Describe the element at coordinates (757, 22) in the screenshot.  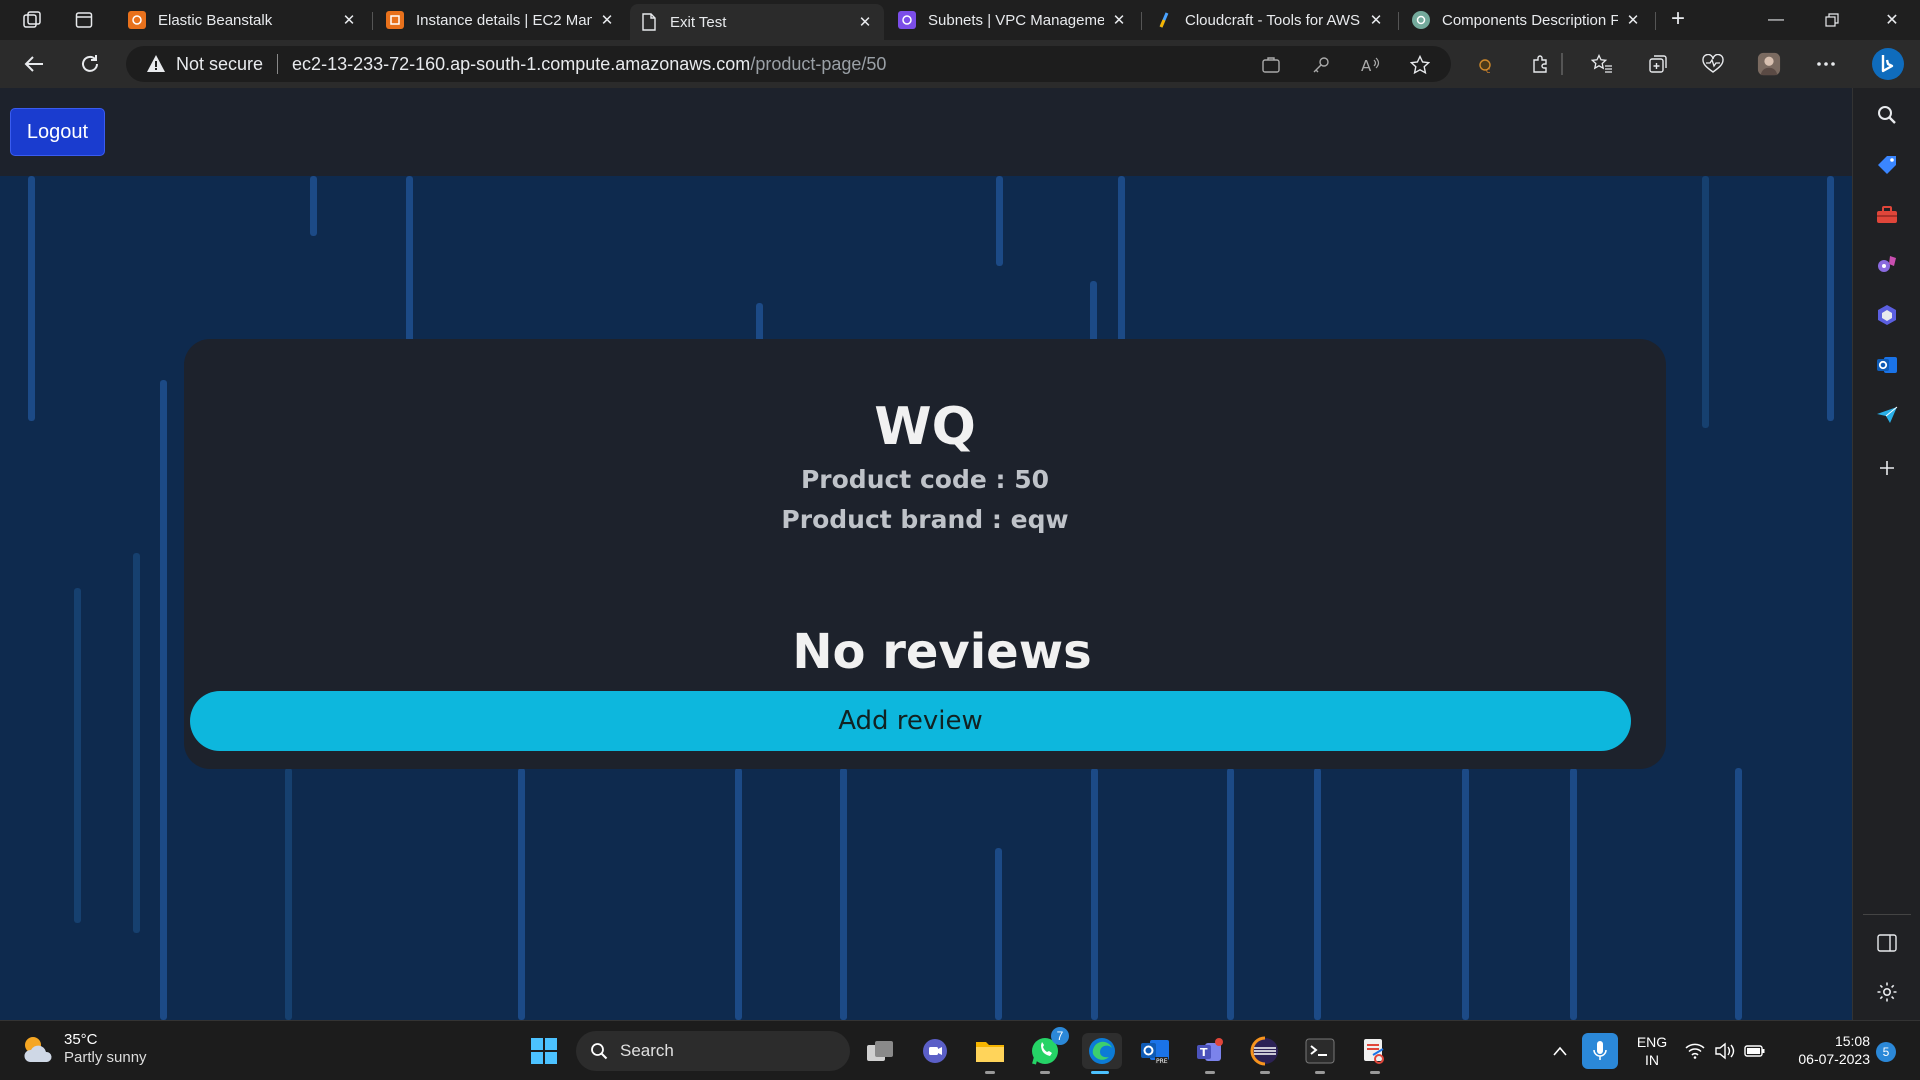
I see `tab-exit-test: Exit Test ✕` at that location.